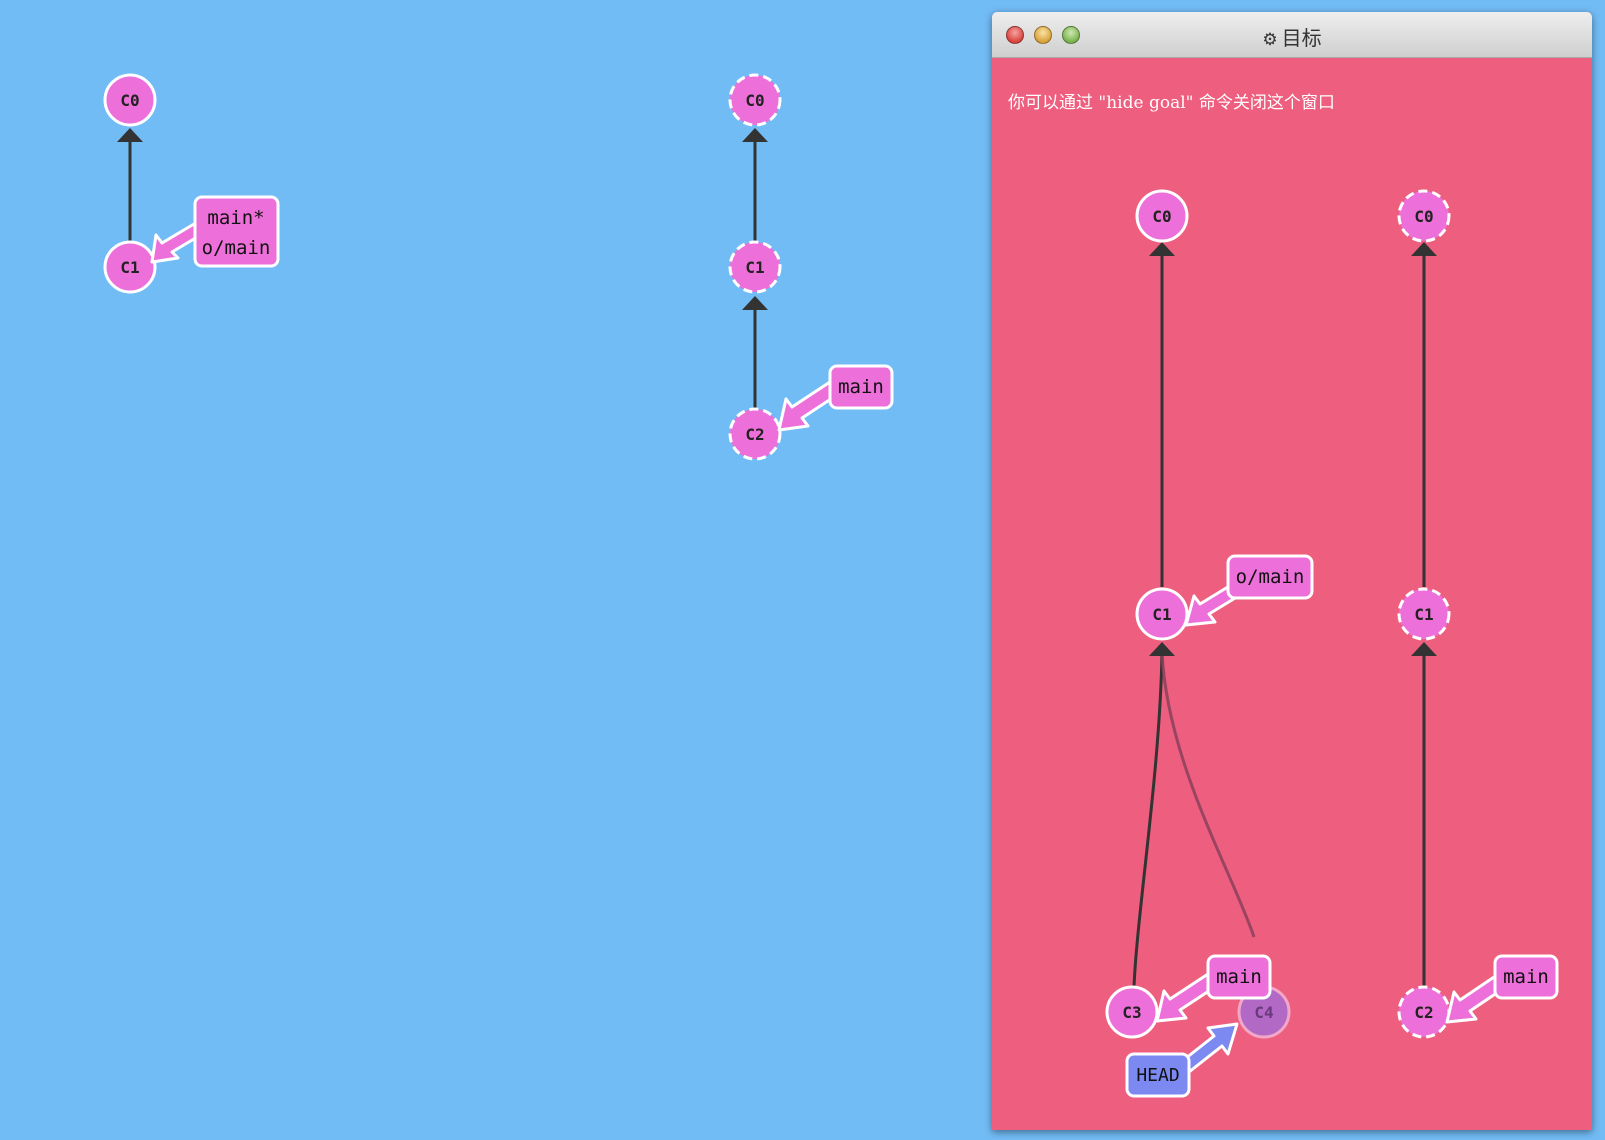  What do you see at coordinates (1263, 1012) in the screenshot?
I see `commit-c4-label: C4` at bounding box center [1263, 1012].